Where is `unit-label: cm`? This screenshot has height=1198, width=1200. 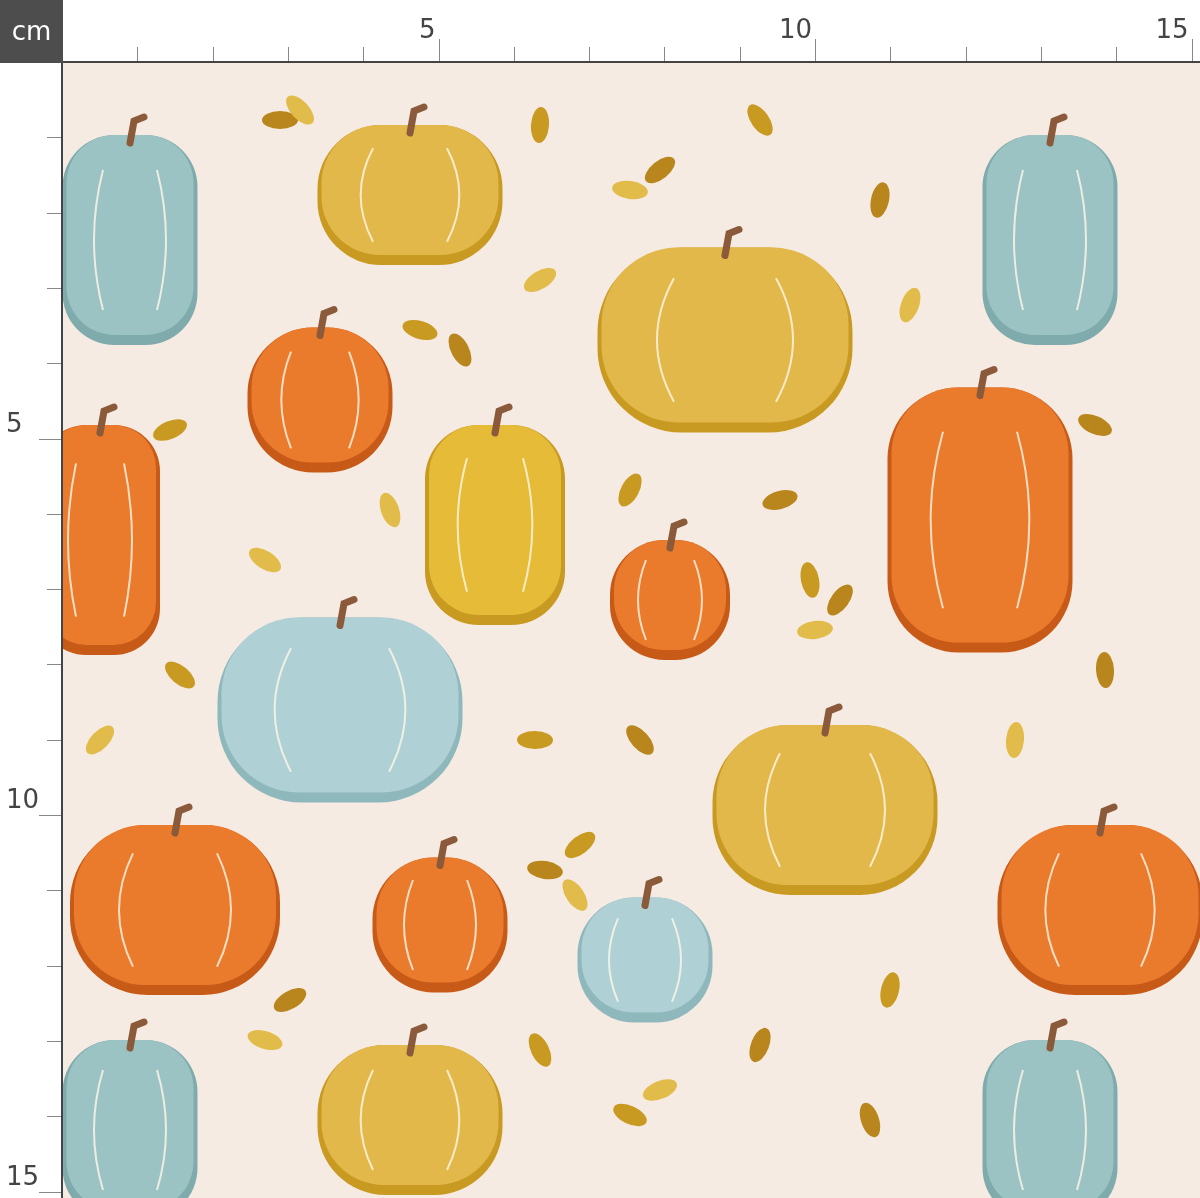
unit-label: cm is located at coordinates (31, 31).